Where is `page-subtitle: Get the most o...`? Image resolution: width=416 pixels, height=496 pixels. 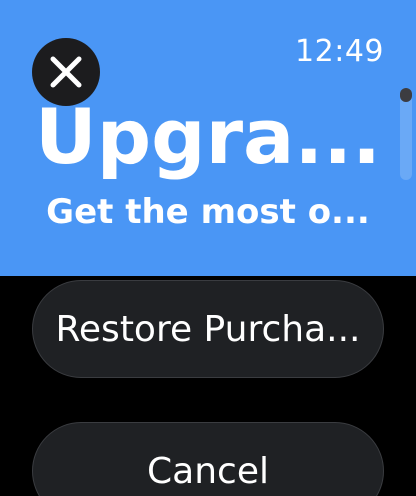
page-subtitle: Get the most o... is located at coordinates (208, 212).